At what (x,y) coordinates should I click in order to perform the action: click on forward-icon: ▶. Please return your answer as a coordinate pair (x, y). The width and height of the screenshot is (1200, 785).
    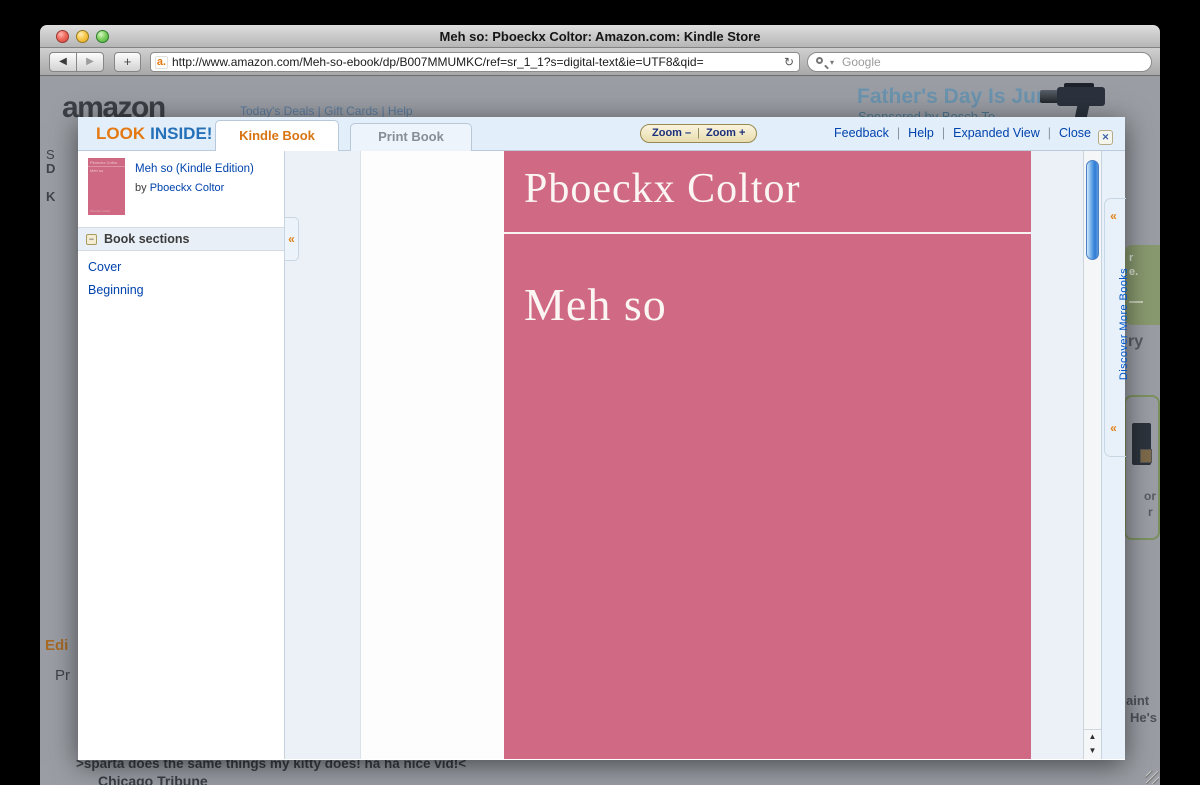
    Looking at the image, I should click on (90, 61).